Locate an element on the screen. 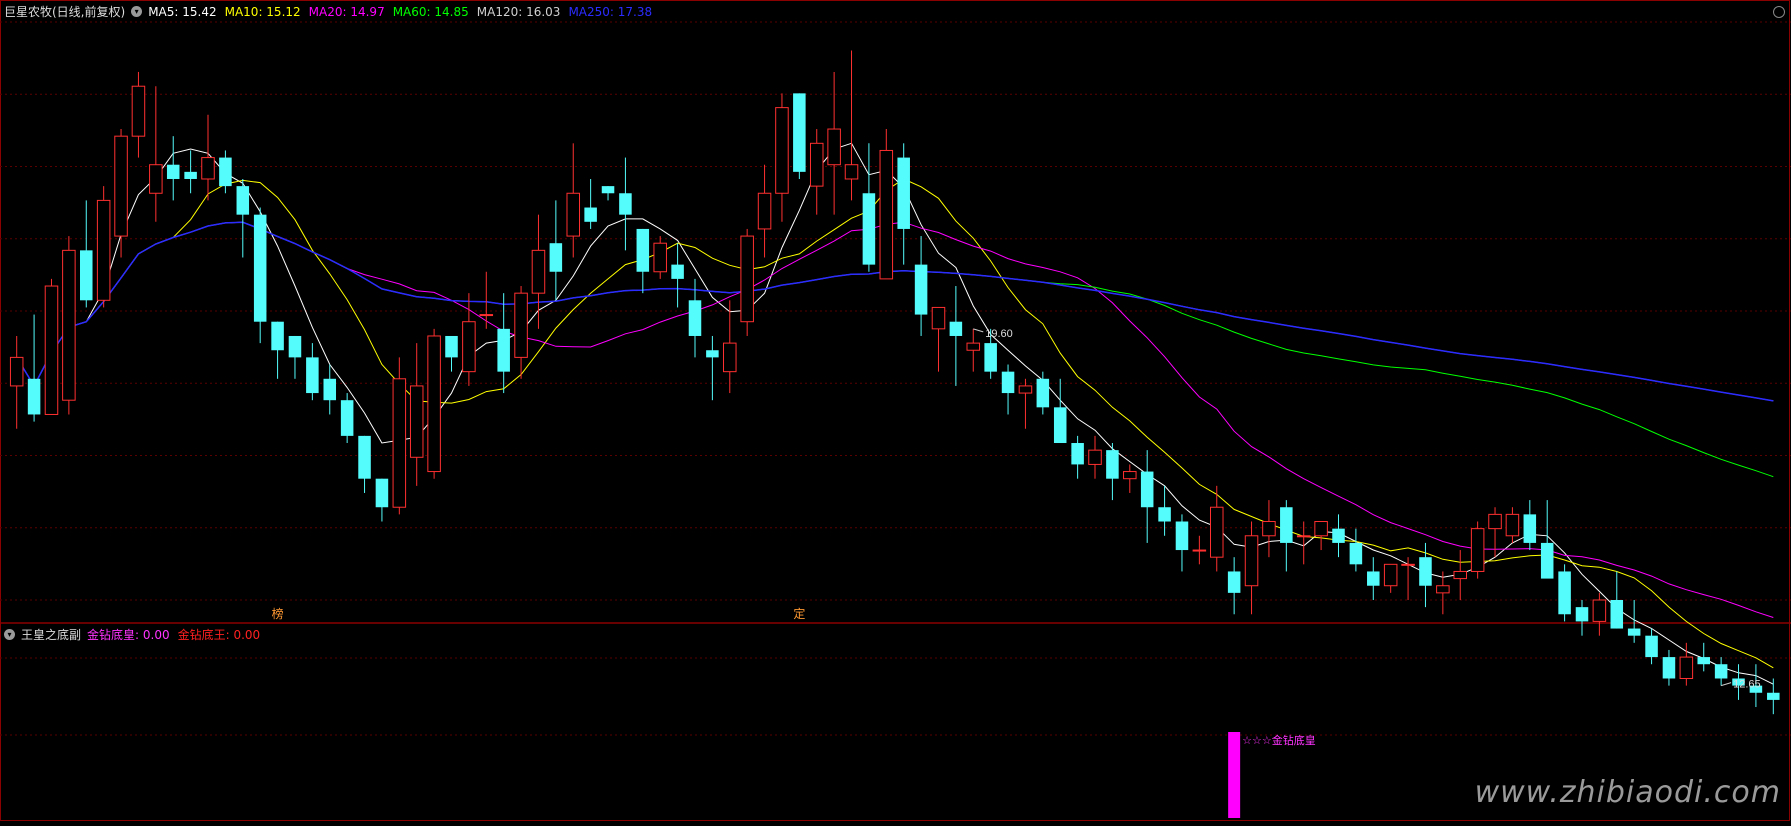 This screenshot has width=1791, height=826. watermark: www.zhibiaodi.com is located at coordinates (1627, 792).